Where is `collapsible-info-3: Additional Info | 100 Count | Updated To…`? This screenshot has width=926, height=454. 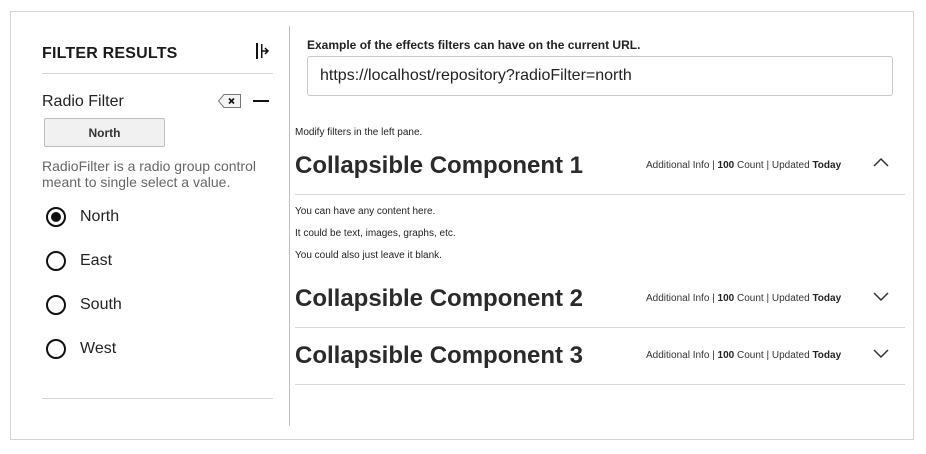
collapsible-info-3: Additional Info | 100 Count | Updated To… is located at coordinates (744, 355).